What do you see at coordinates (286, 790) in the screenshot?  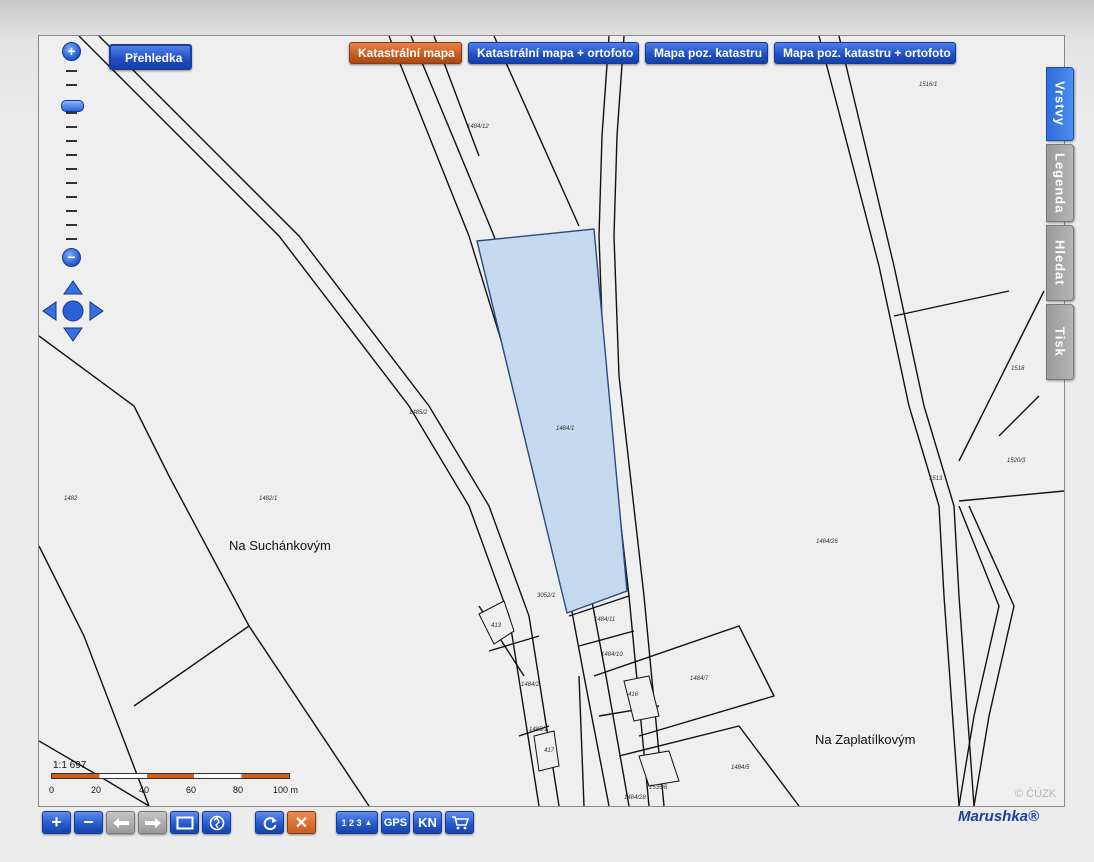 I see `scale-tick: 100 m` at bounding box center [286, 790].